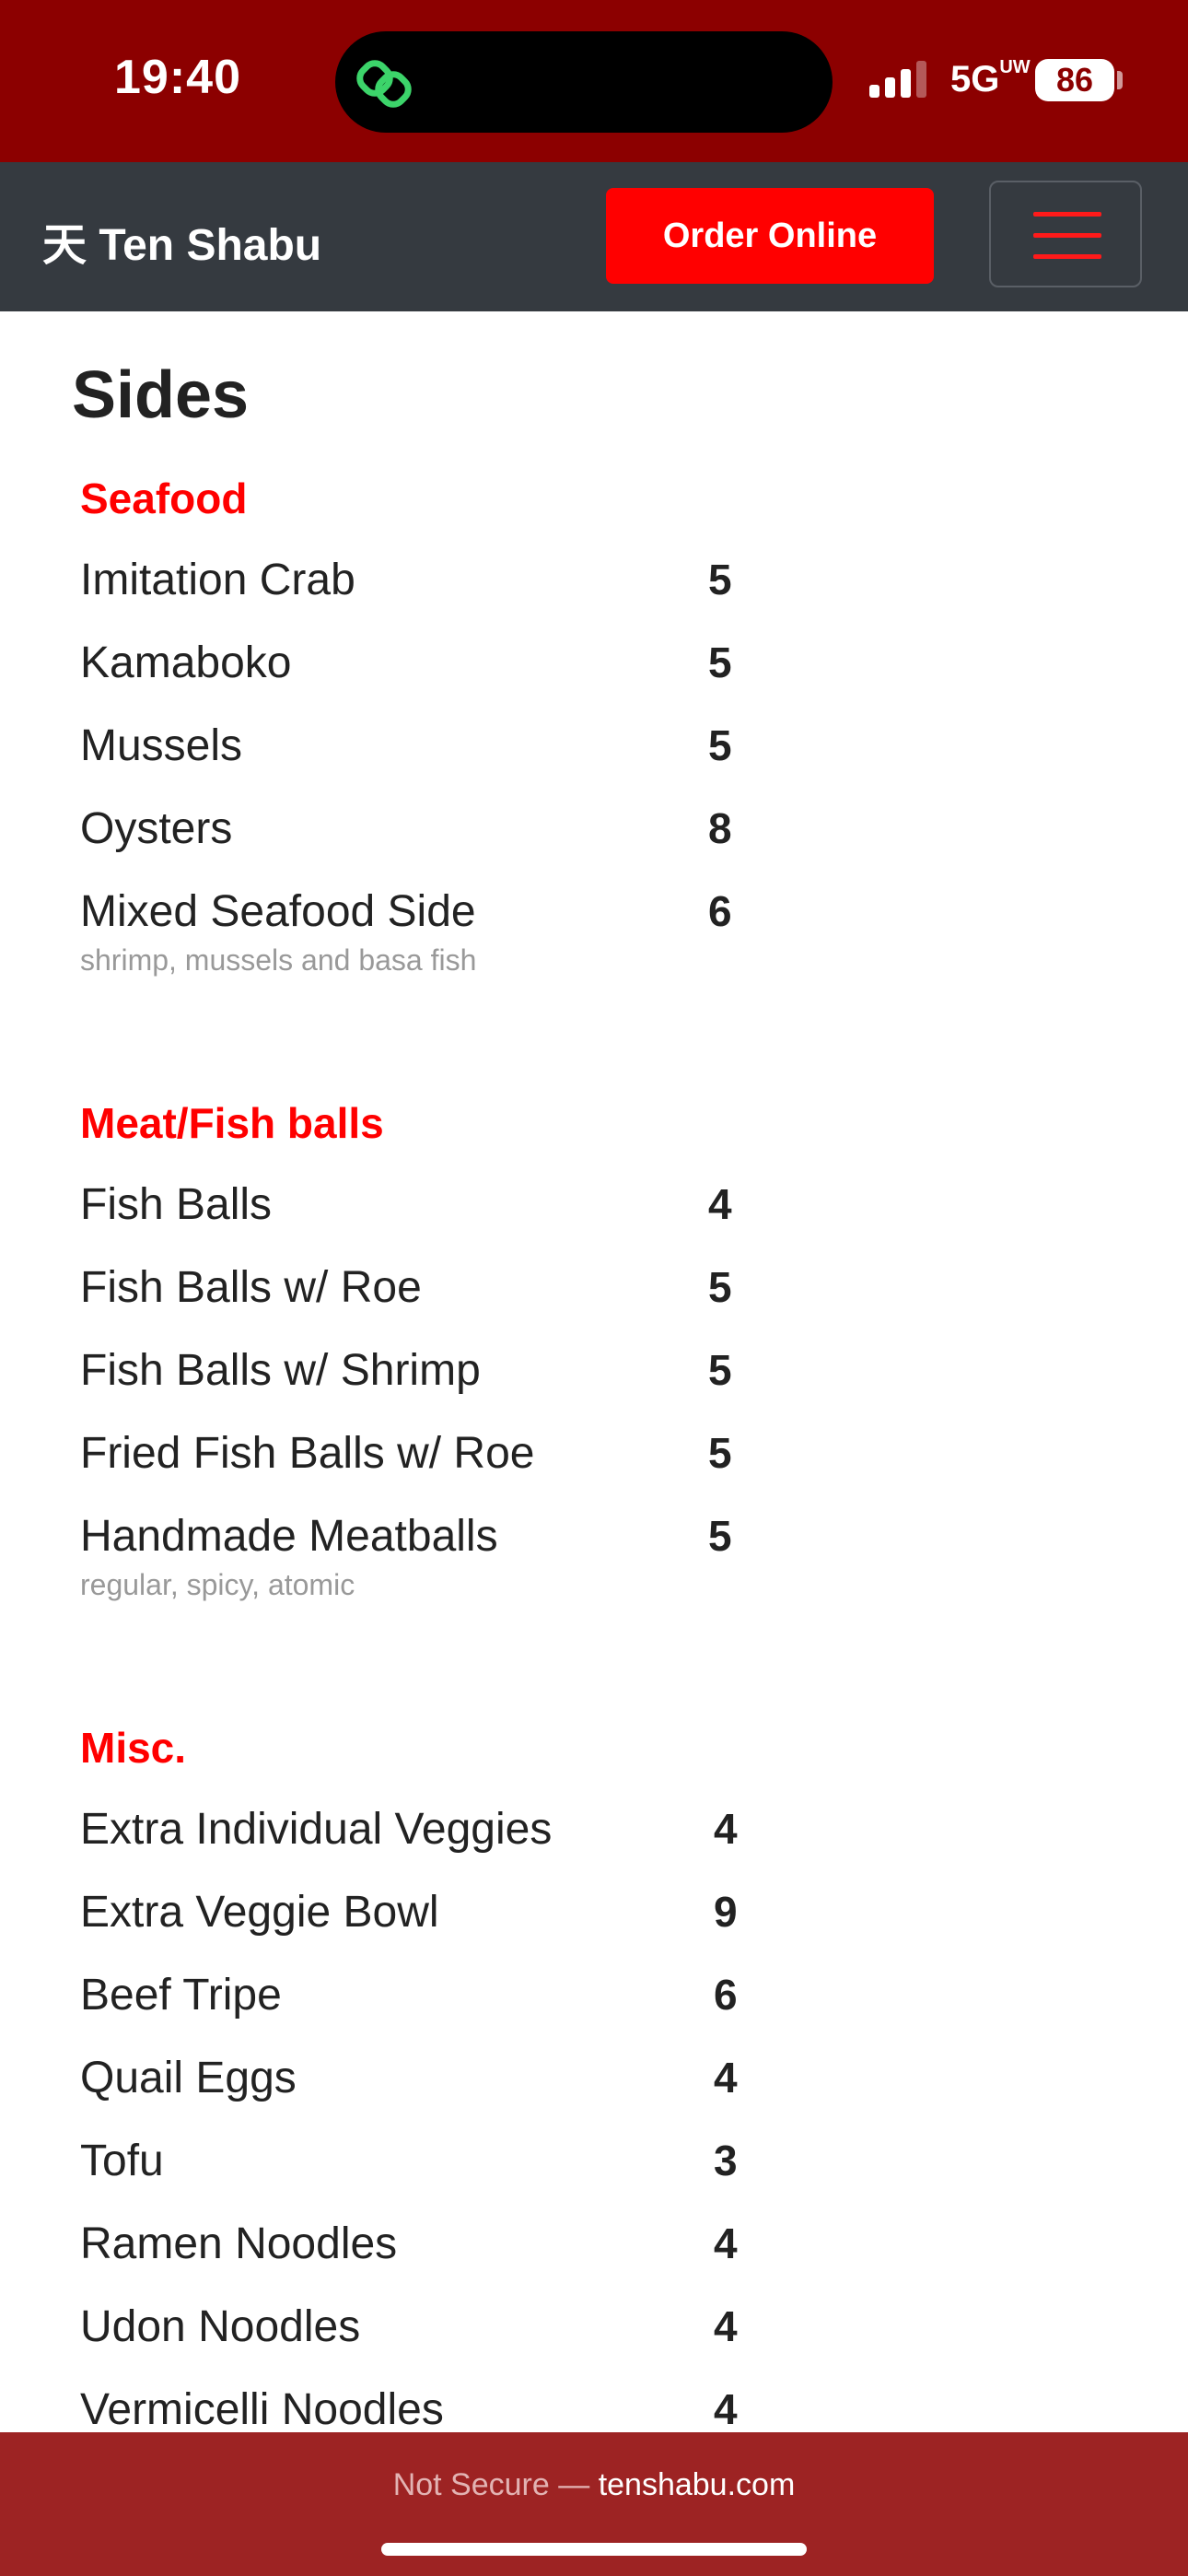  I want to click on menu-item: Beef Tripe 6, so click(411, 2011).